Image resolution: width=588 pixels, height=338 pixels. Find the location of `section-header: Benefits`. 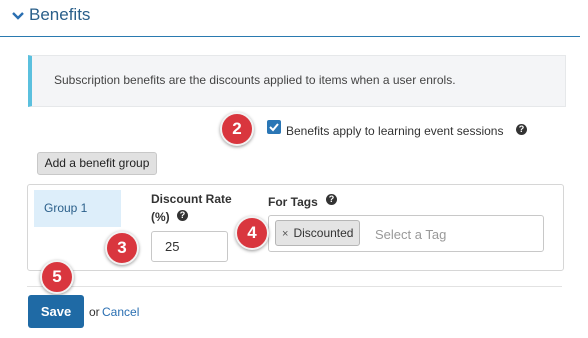

section-header: Benefits is located at coordinates (290, 18).